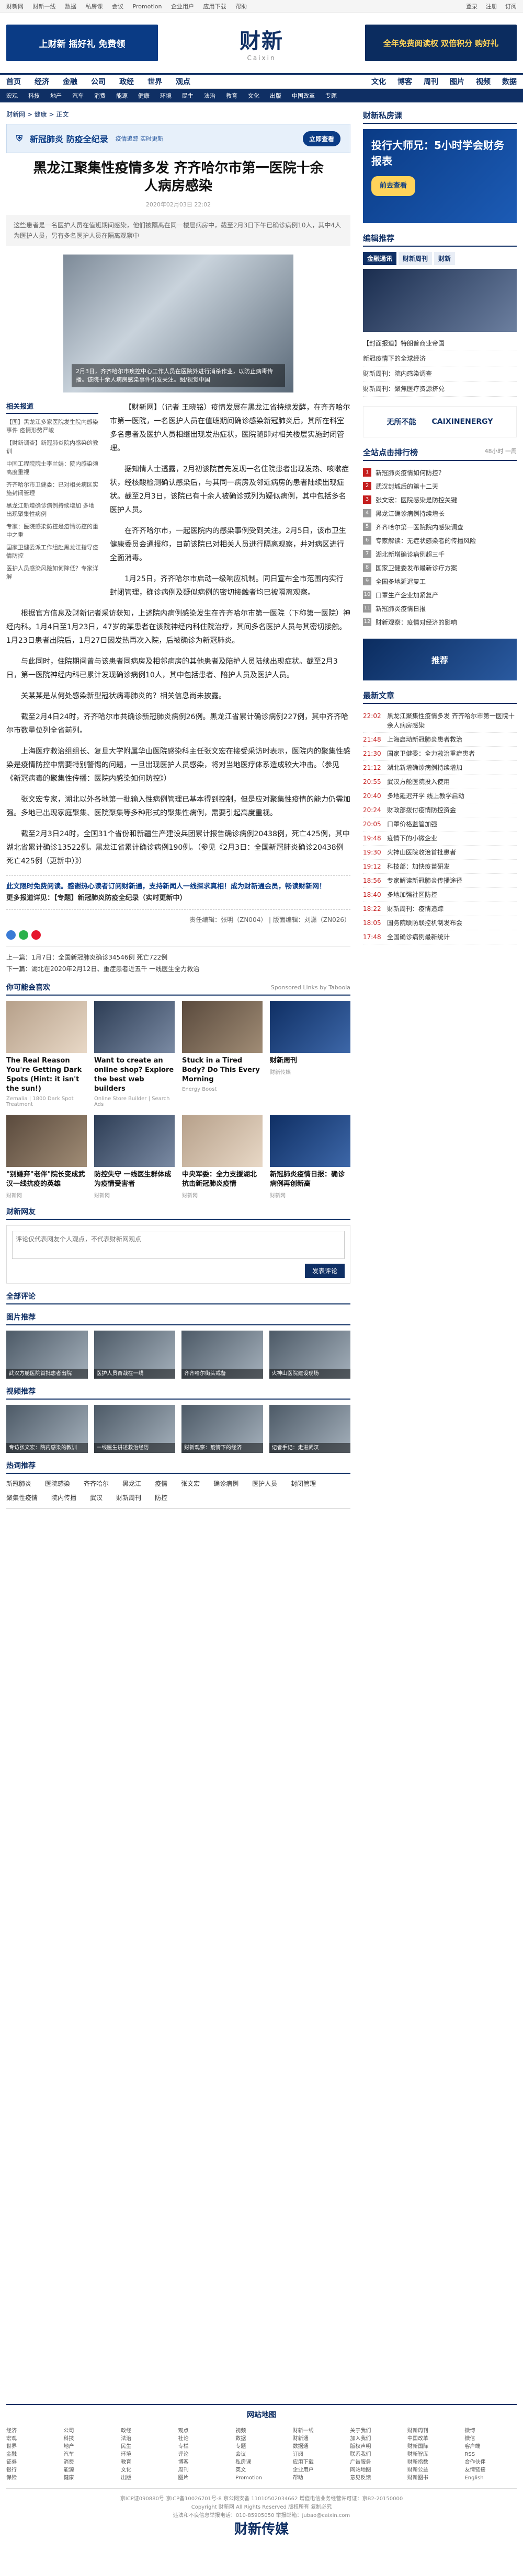 The width and height of the screenshot is (523, 2576). Describe the element at coordinates (147, 2478) in the screenshot. I see `sitemap-link: 出版` at that location.